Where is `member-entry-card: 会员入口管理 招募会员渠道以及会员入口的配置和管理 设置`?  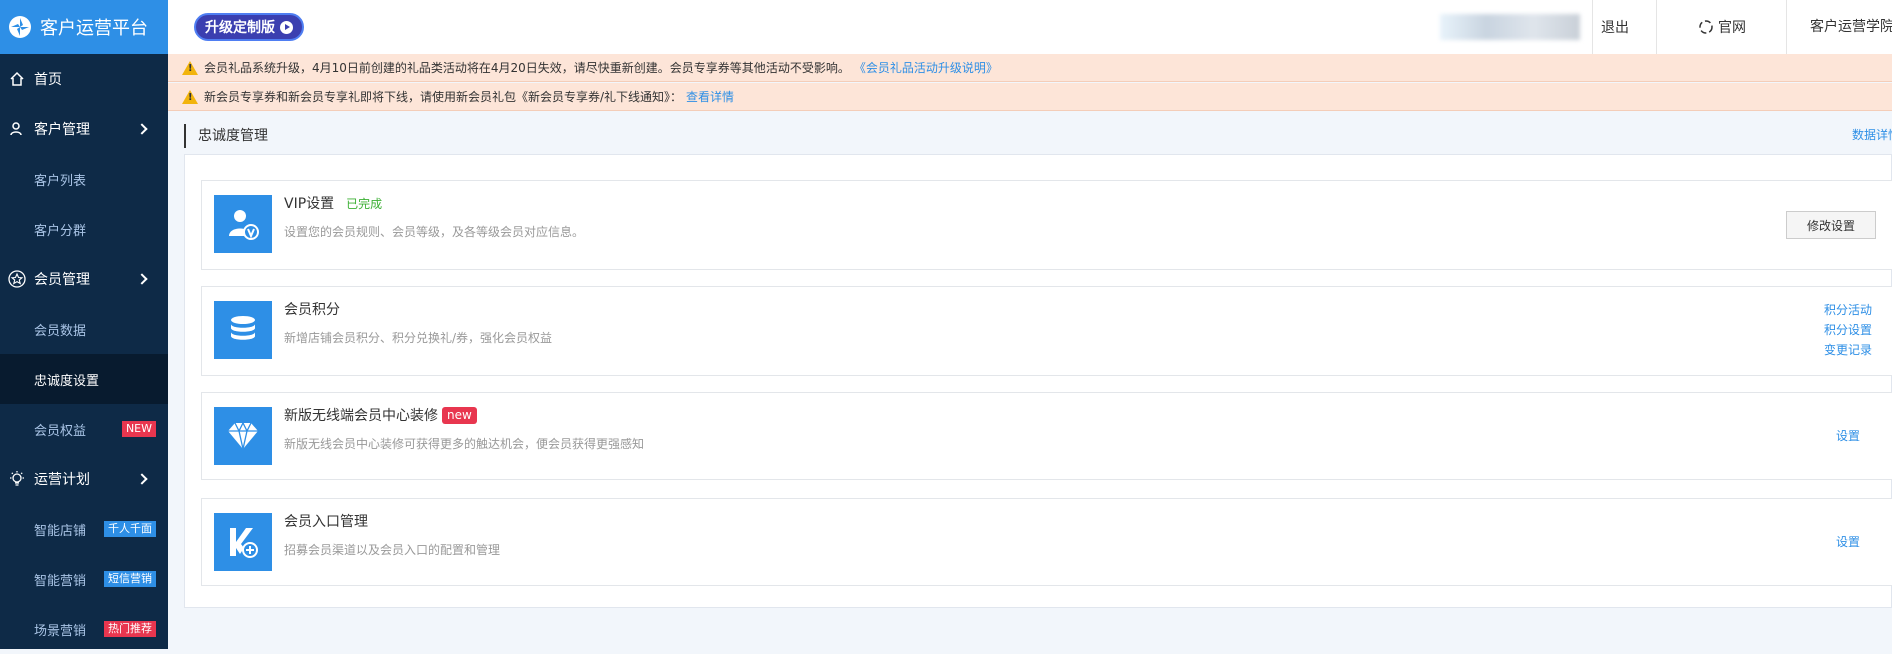 member-entry-card: 会员入口管理 招募会员渠道以及会员入口的配置和管理 设置 is located at coordinates (1046, 542).